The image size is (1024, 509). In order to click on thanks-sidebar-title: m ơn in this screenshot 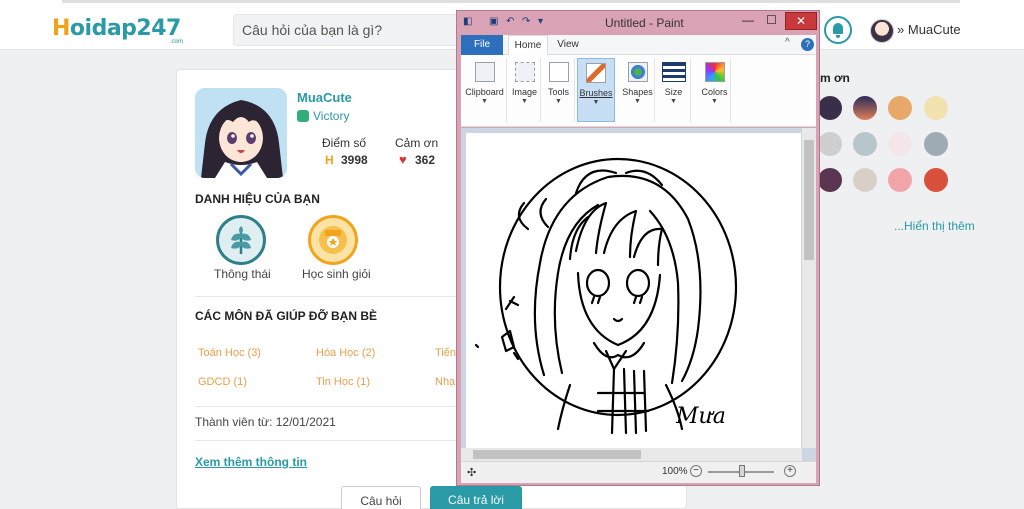, I will do `click(835, 78)`.